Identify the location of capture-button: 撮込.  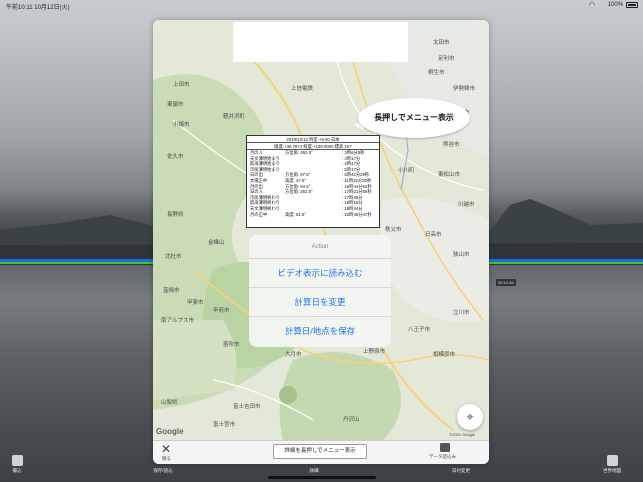
(17, 464).